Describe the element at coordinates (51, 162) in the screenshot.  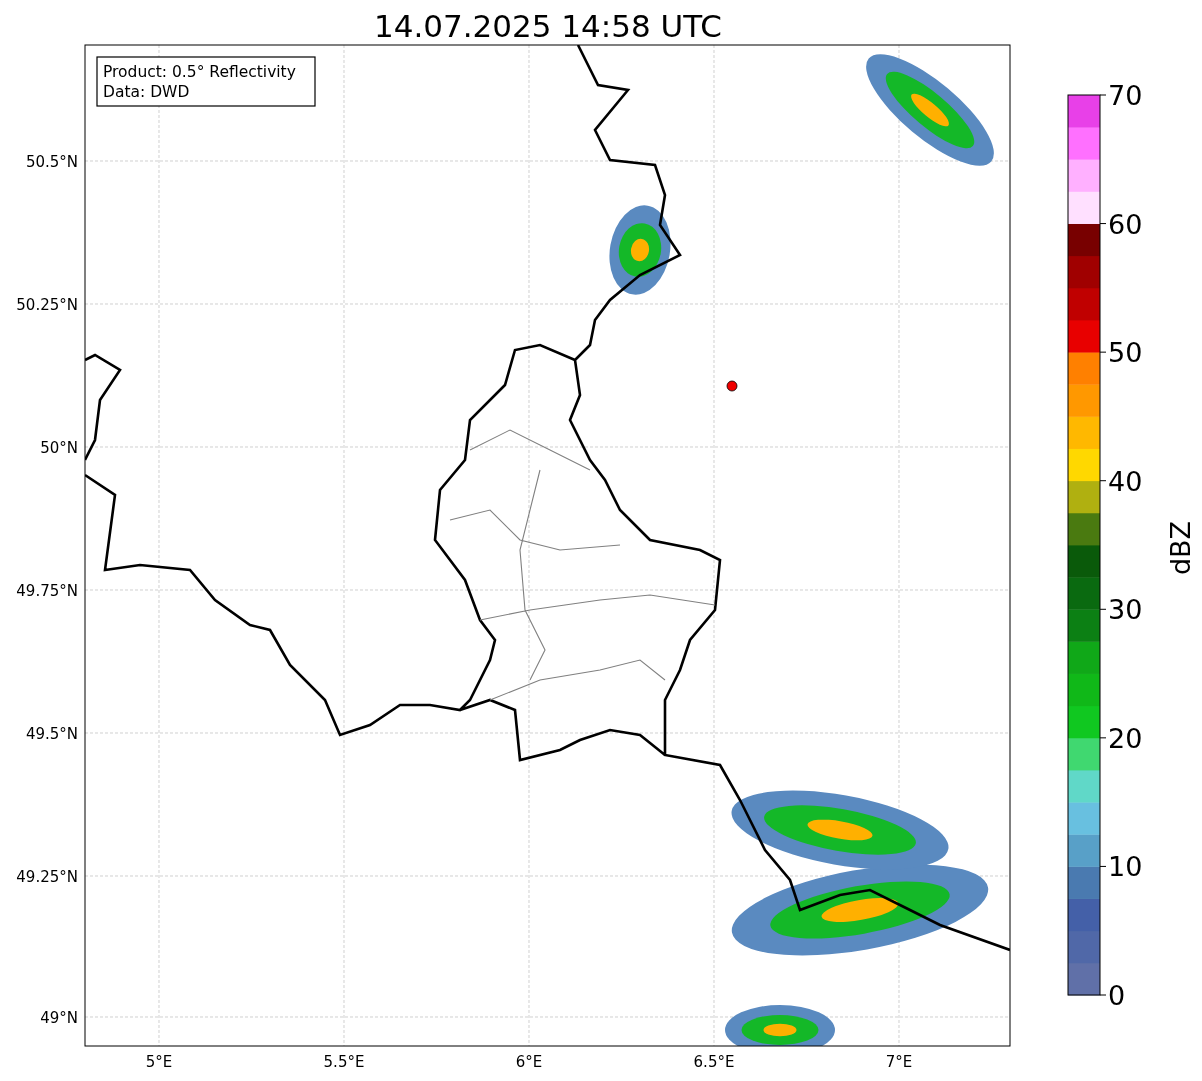
I see `axis-tick-label: 50.5°N` at that location.